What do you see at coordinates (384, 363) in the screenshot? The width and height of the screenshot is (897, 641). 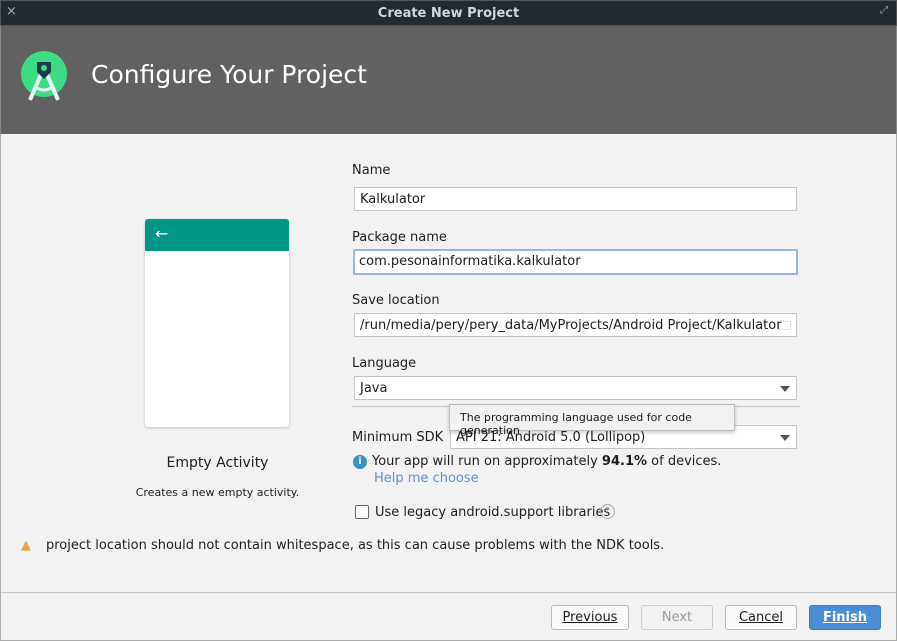 I see `language-label: Language` at bounding box center [384, 363].